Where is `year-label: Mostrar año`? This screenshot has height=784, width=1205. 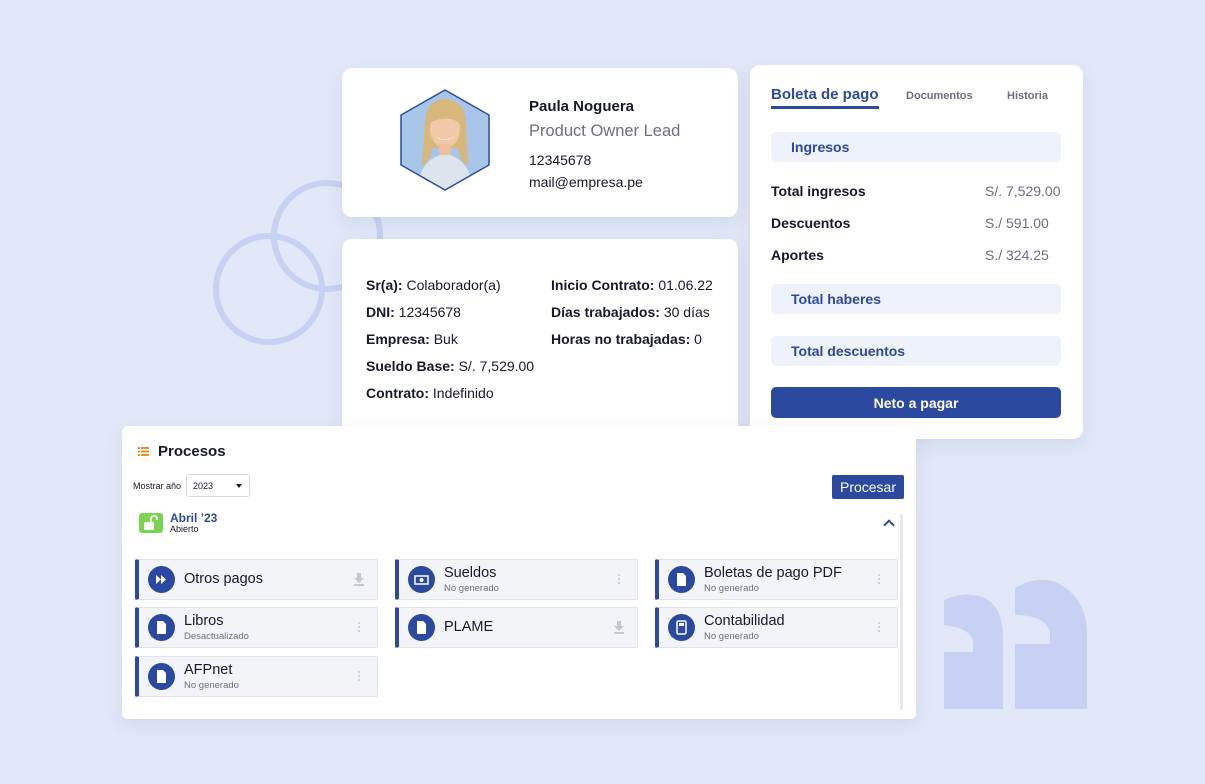
year-label: Mostrar año is located at coordinates (157, 486).